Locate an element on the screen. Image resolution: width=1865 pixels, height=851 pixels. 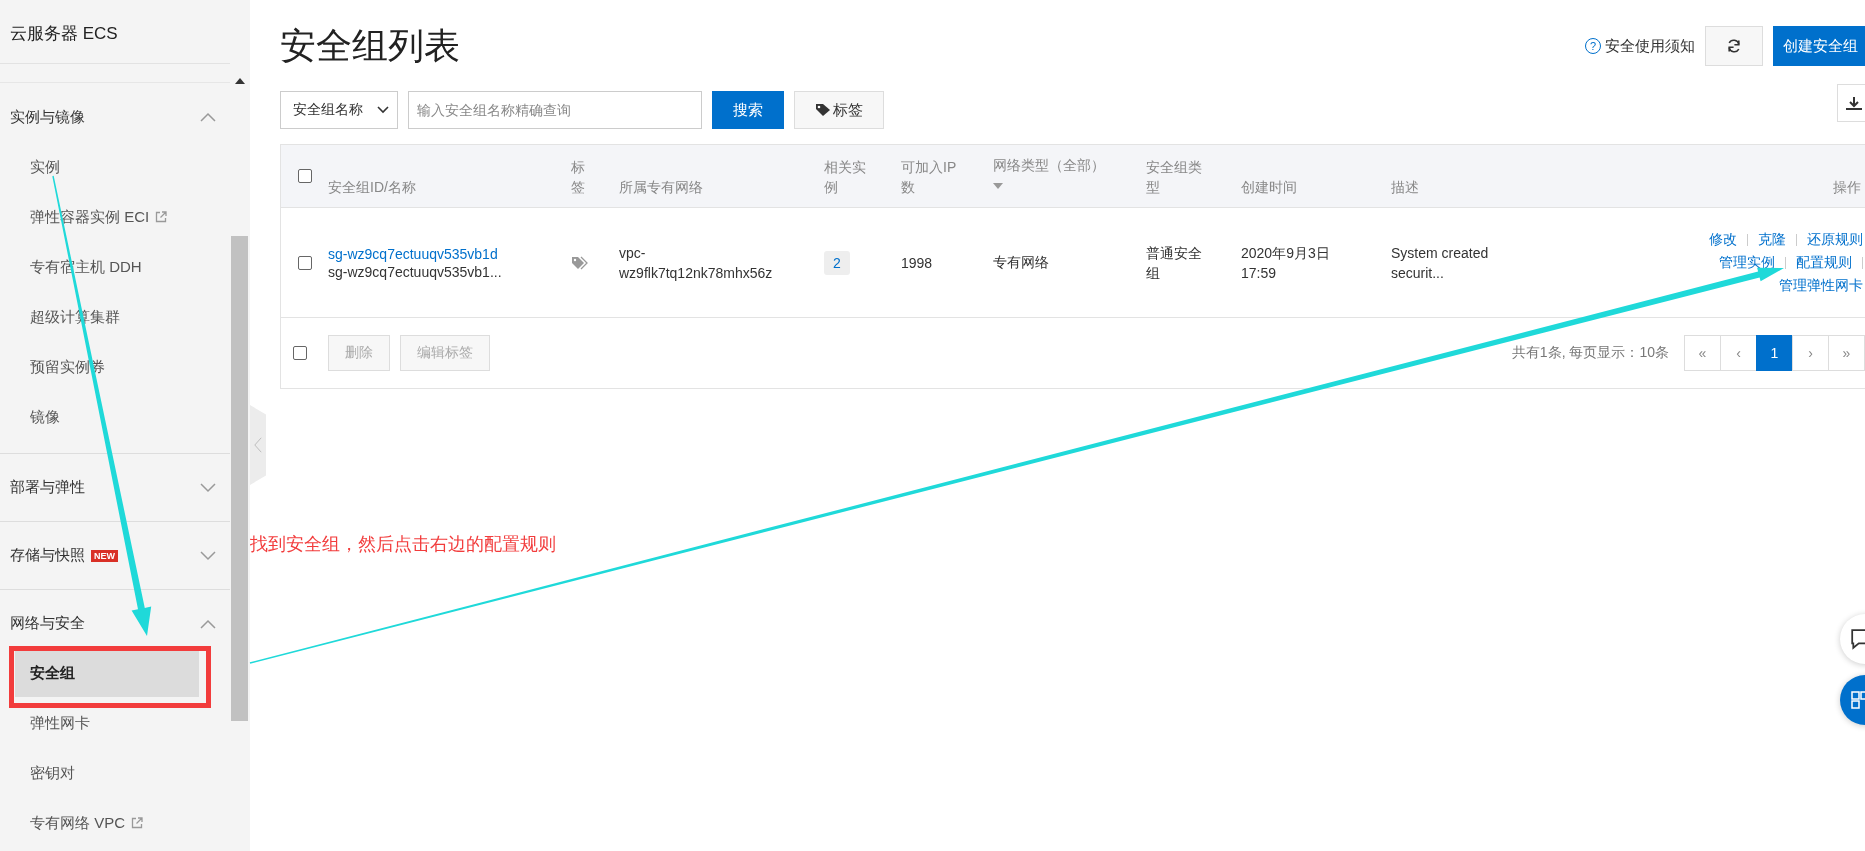
nav-item-label: 密钥对 is located at coordinates (52, 773).